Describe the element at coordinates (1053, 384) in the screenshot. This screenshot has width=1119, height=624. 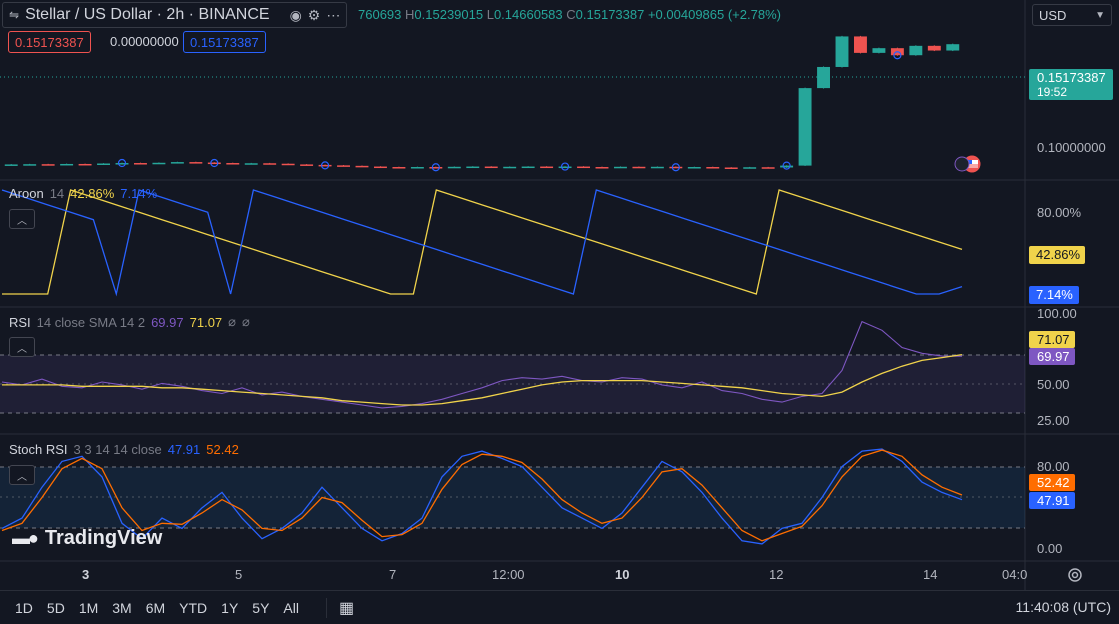
I see `rsi-axis-50: 50.00` at that location.